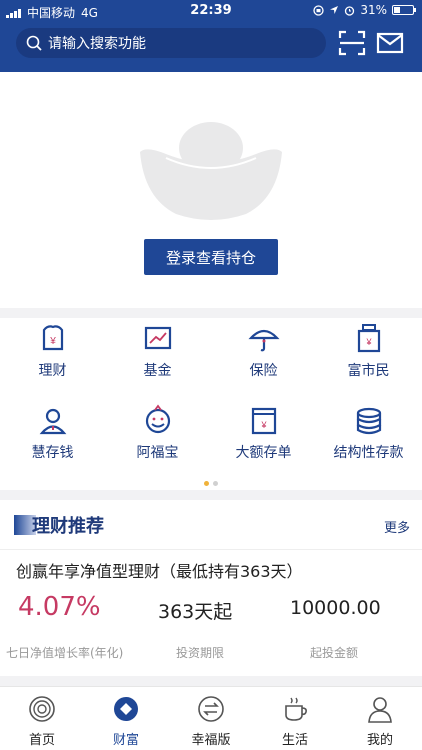 This screenshot has height=750, width=422. Describe the element at coordinates (263, 371) in the screenshot. I see `grid-item-label: 保险` at that location.